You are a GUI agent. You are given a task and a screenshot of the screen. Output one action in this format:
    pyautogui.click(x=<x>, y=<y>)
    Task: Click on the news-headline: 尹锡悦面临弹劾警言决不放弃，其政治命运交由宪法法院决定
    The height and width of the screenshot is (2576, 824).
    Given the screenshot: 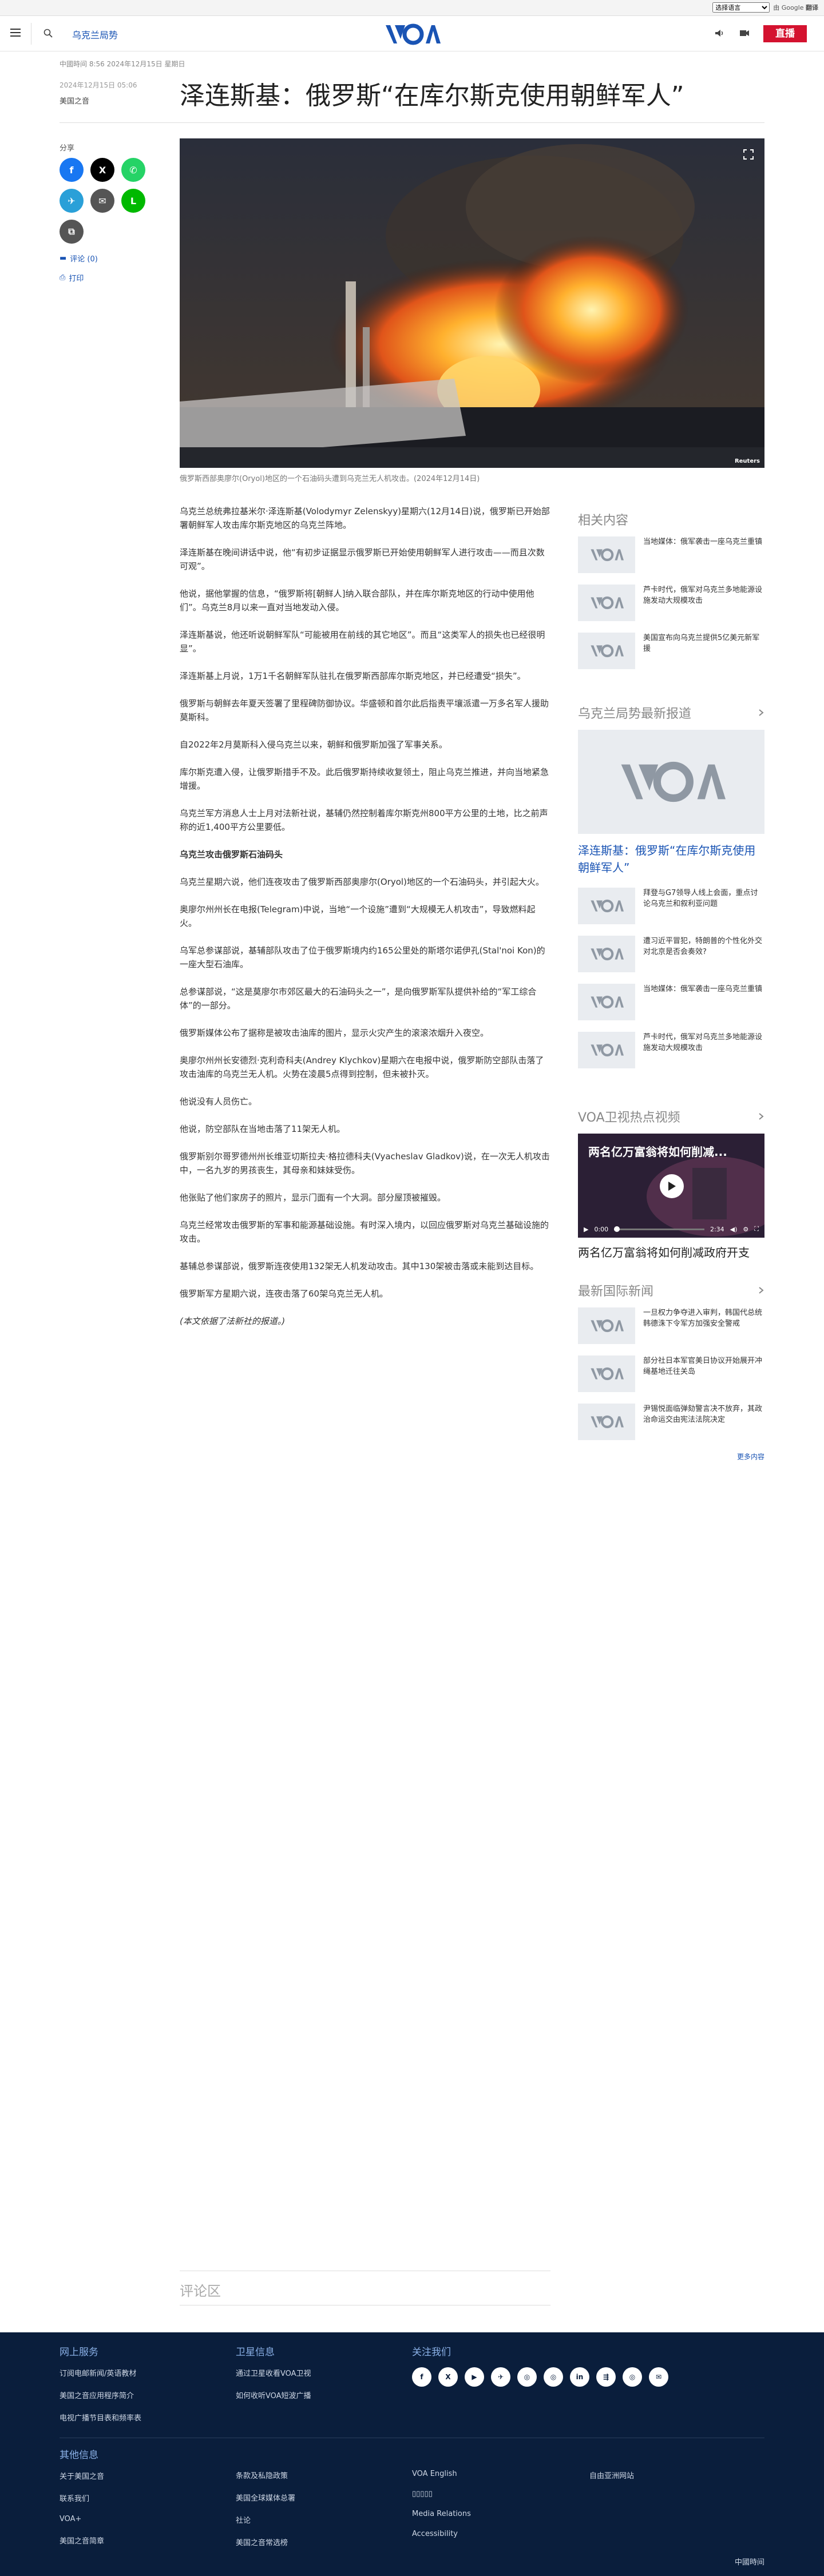 What is the action you would take?
    pyautogui.click(x=703, y=1414)
    